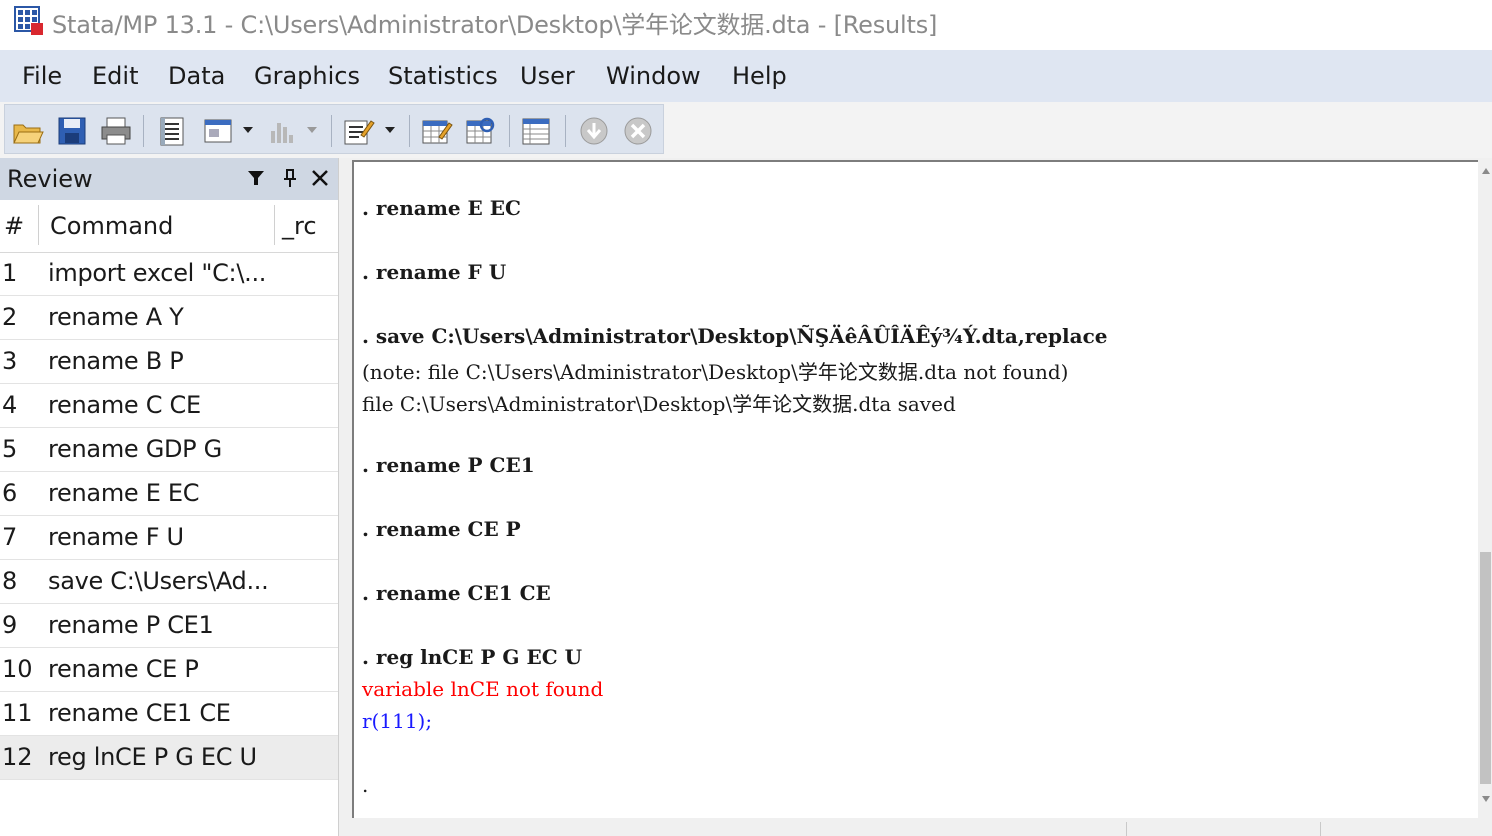 This screenshot has width=1492, height=836. What do you see at coordinates (152, 757) in the screenshot?
I see `row-command: reg lnCE P G EC U` at bounding box center [152, 757].